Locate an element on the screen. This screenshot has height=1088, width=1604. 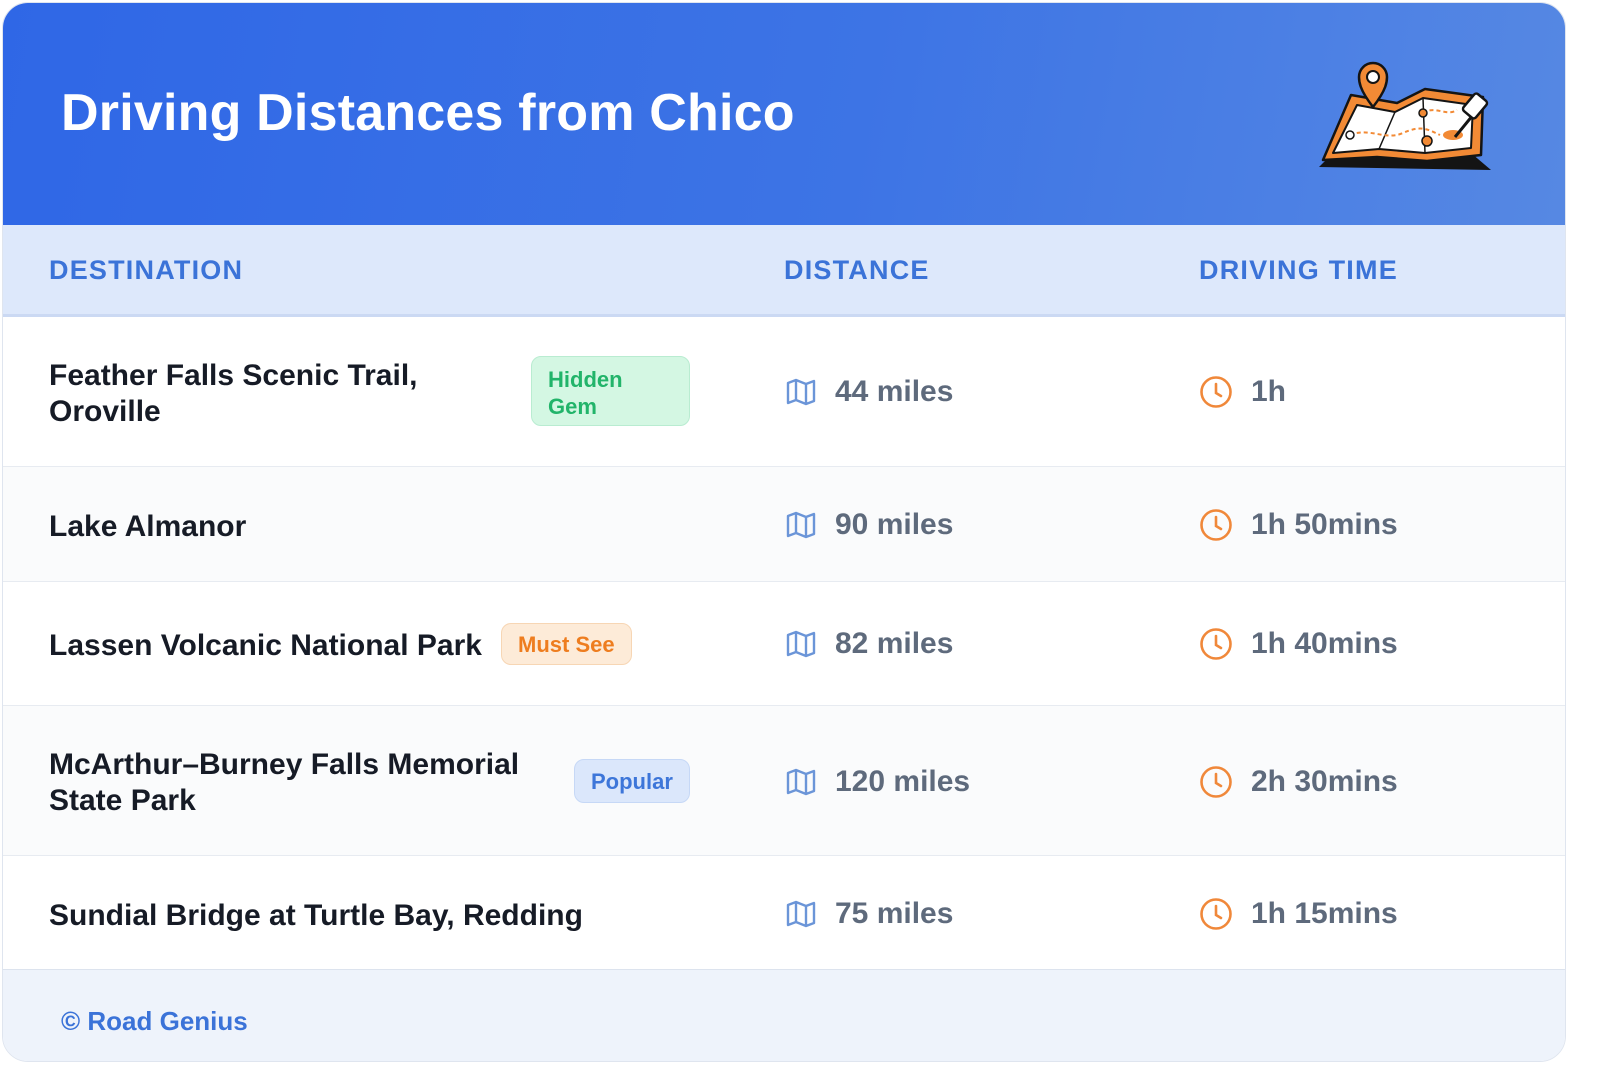
badge-hidden-gem: Hidden Gem is located at coordinates (610, 391).